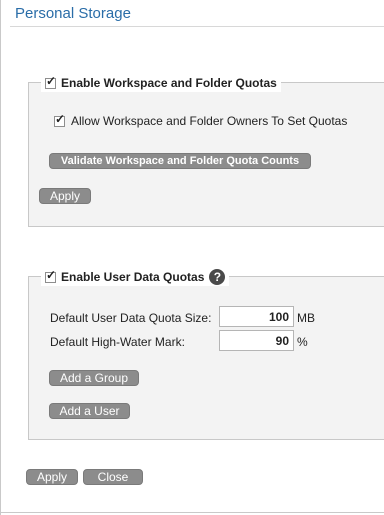 This screenshot has width=384, height=515. What do you see at coordinates (256, 340) in the screenshot?
I see `high-water-mark-input` at bounding box center [256, 340].